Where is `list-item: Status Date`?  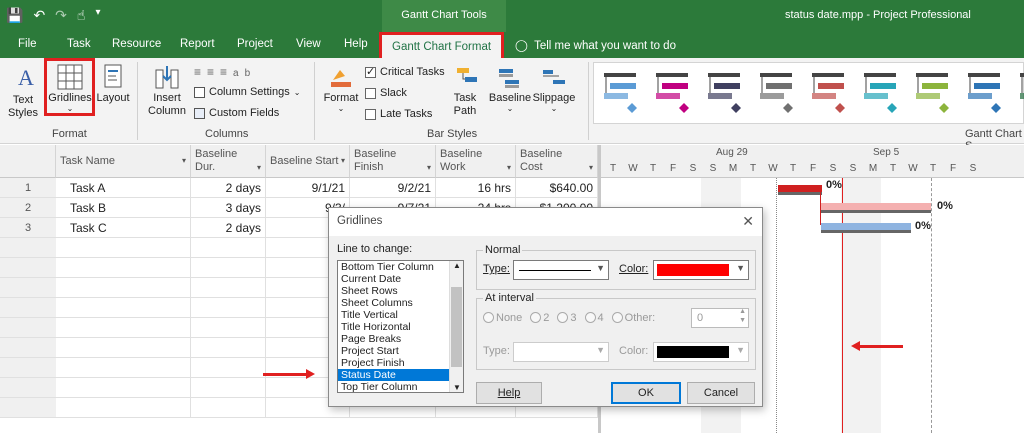
list-item: Status Date is located at coordinates (400, 375).